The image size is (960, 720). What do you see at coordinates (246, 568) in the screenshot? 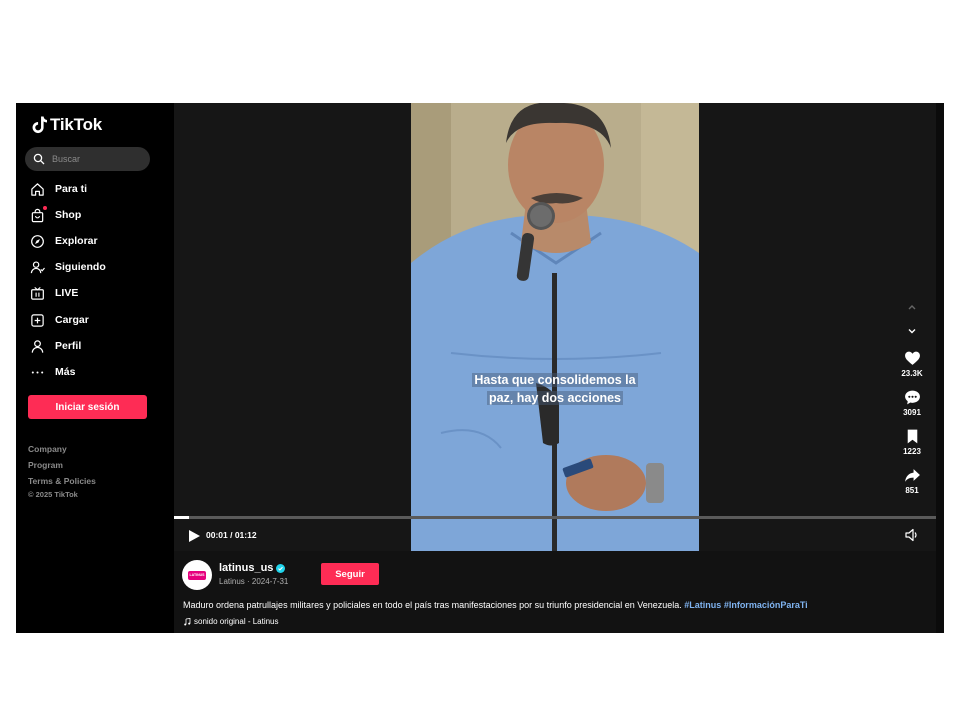
I see `username-text: latinus_us` at bounding box center [246, 568].